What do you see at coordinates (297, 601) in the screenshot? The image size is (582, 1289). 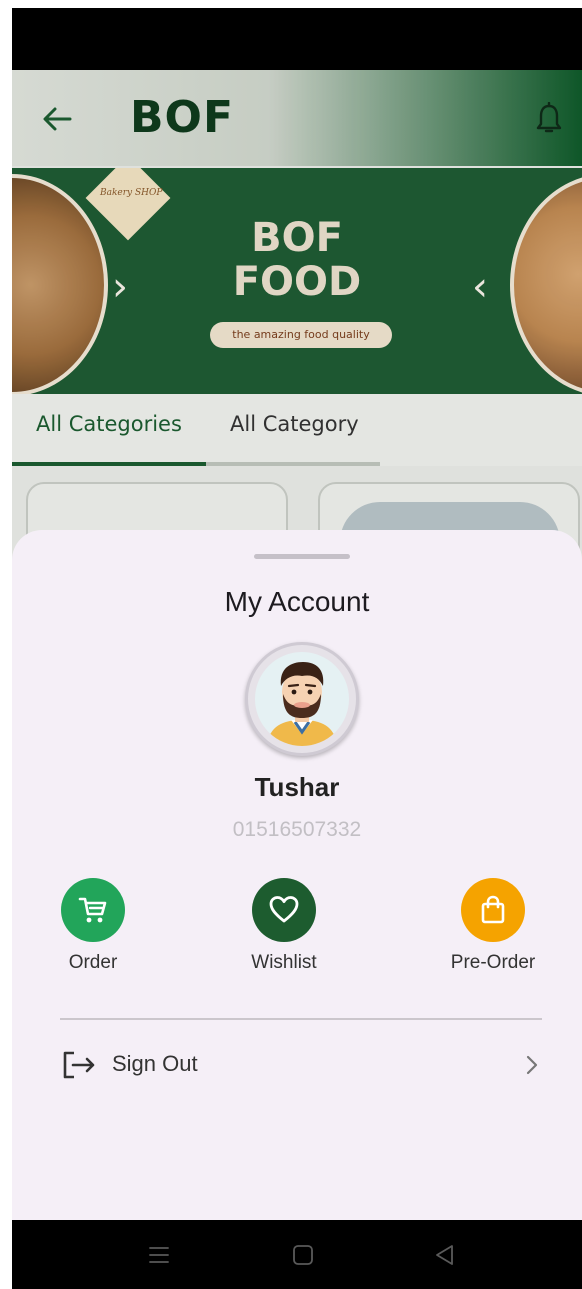 I see `sheet-title: My Account` at bounding box center [297, 601].